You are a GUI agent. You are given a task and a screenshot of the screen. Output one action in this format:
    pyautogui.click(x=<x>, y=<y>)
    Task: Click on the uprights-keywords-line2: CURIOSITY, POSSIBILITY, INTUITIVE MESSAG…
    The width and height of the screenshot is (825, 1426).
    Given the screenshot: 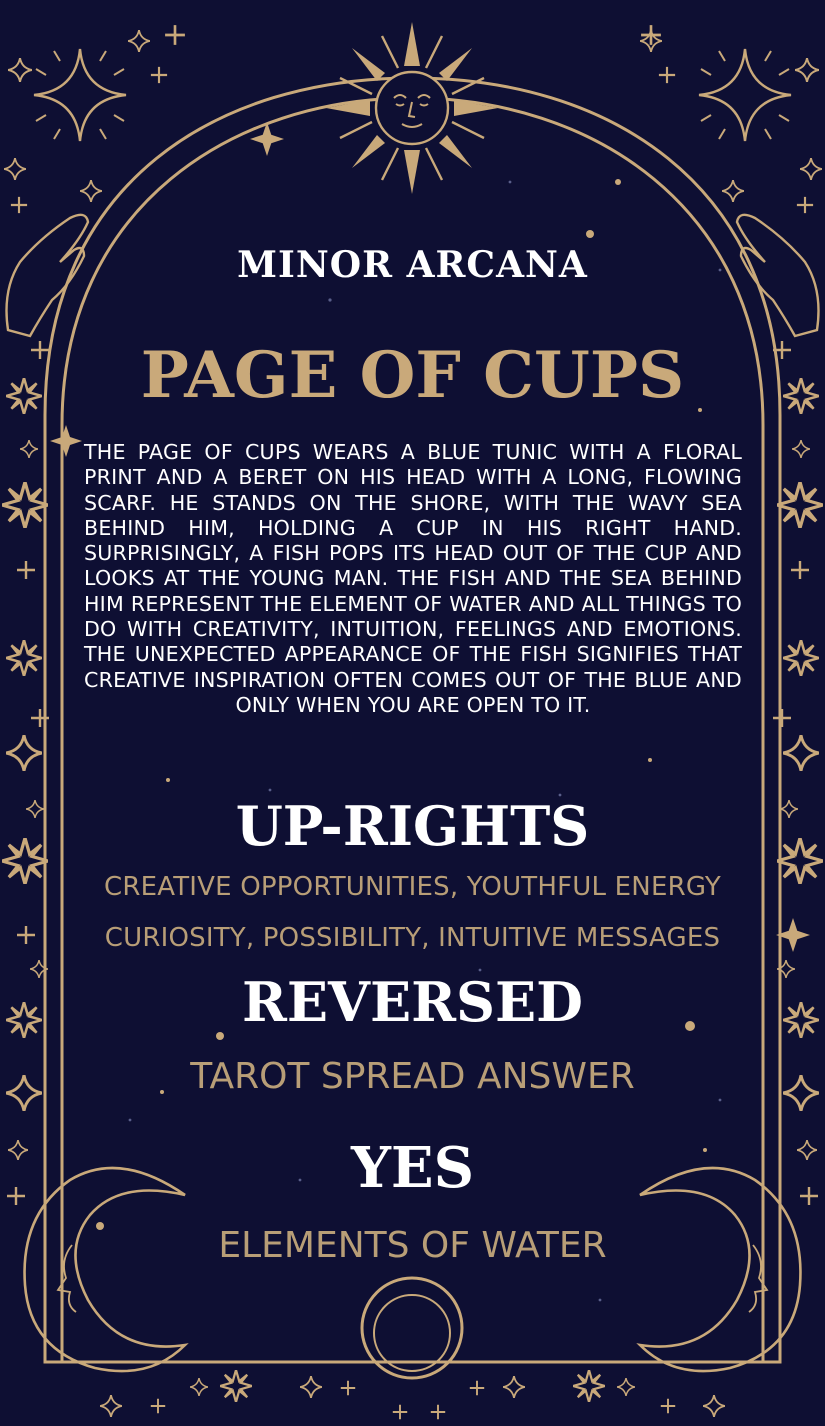 What is the action you would take?
    pyautogui.click(x=412, y=938)
    